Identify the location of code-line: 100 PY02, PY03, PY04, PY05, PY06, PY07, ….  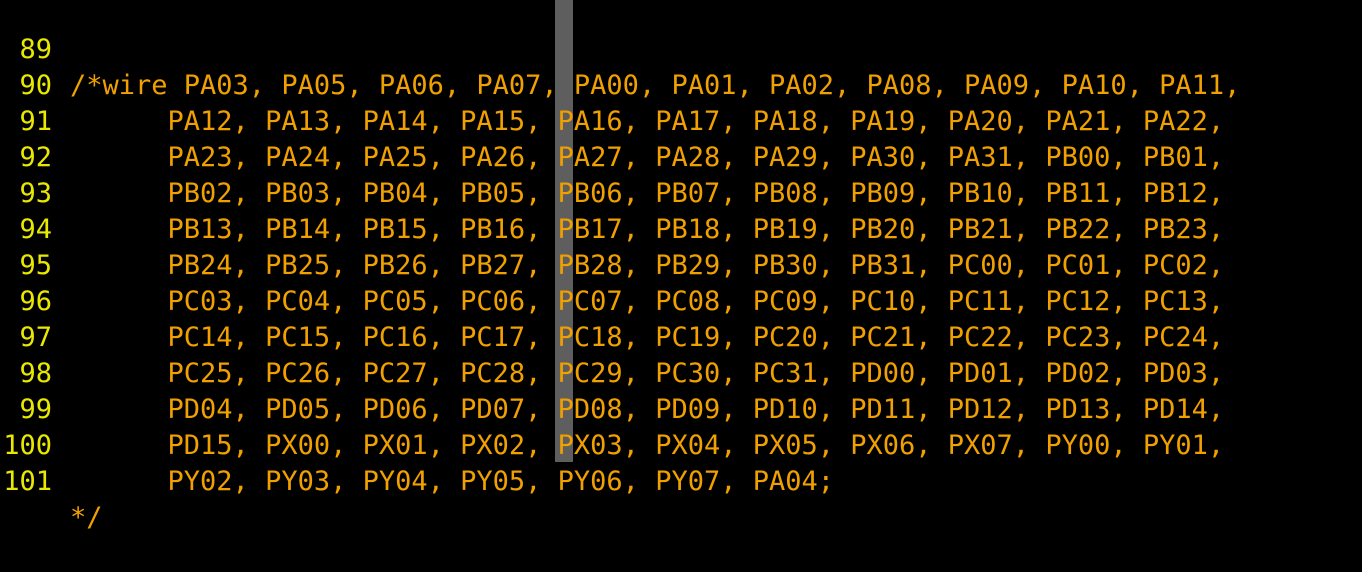
(417, 444).